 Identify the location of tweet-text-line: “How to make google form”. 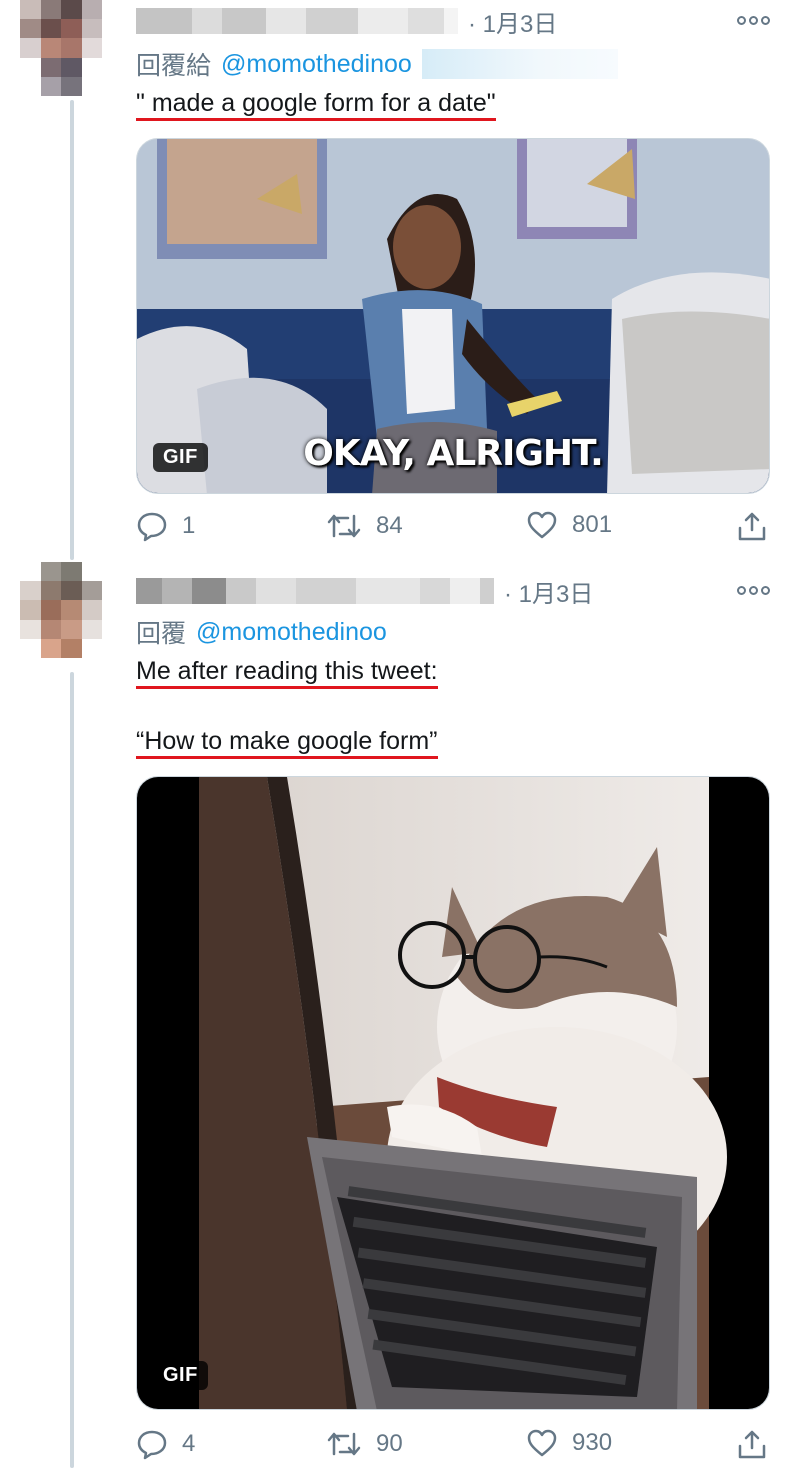
(287, 743).